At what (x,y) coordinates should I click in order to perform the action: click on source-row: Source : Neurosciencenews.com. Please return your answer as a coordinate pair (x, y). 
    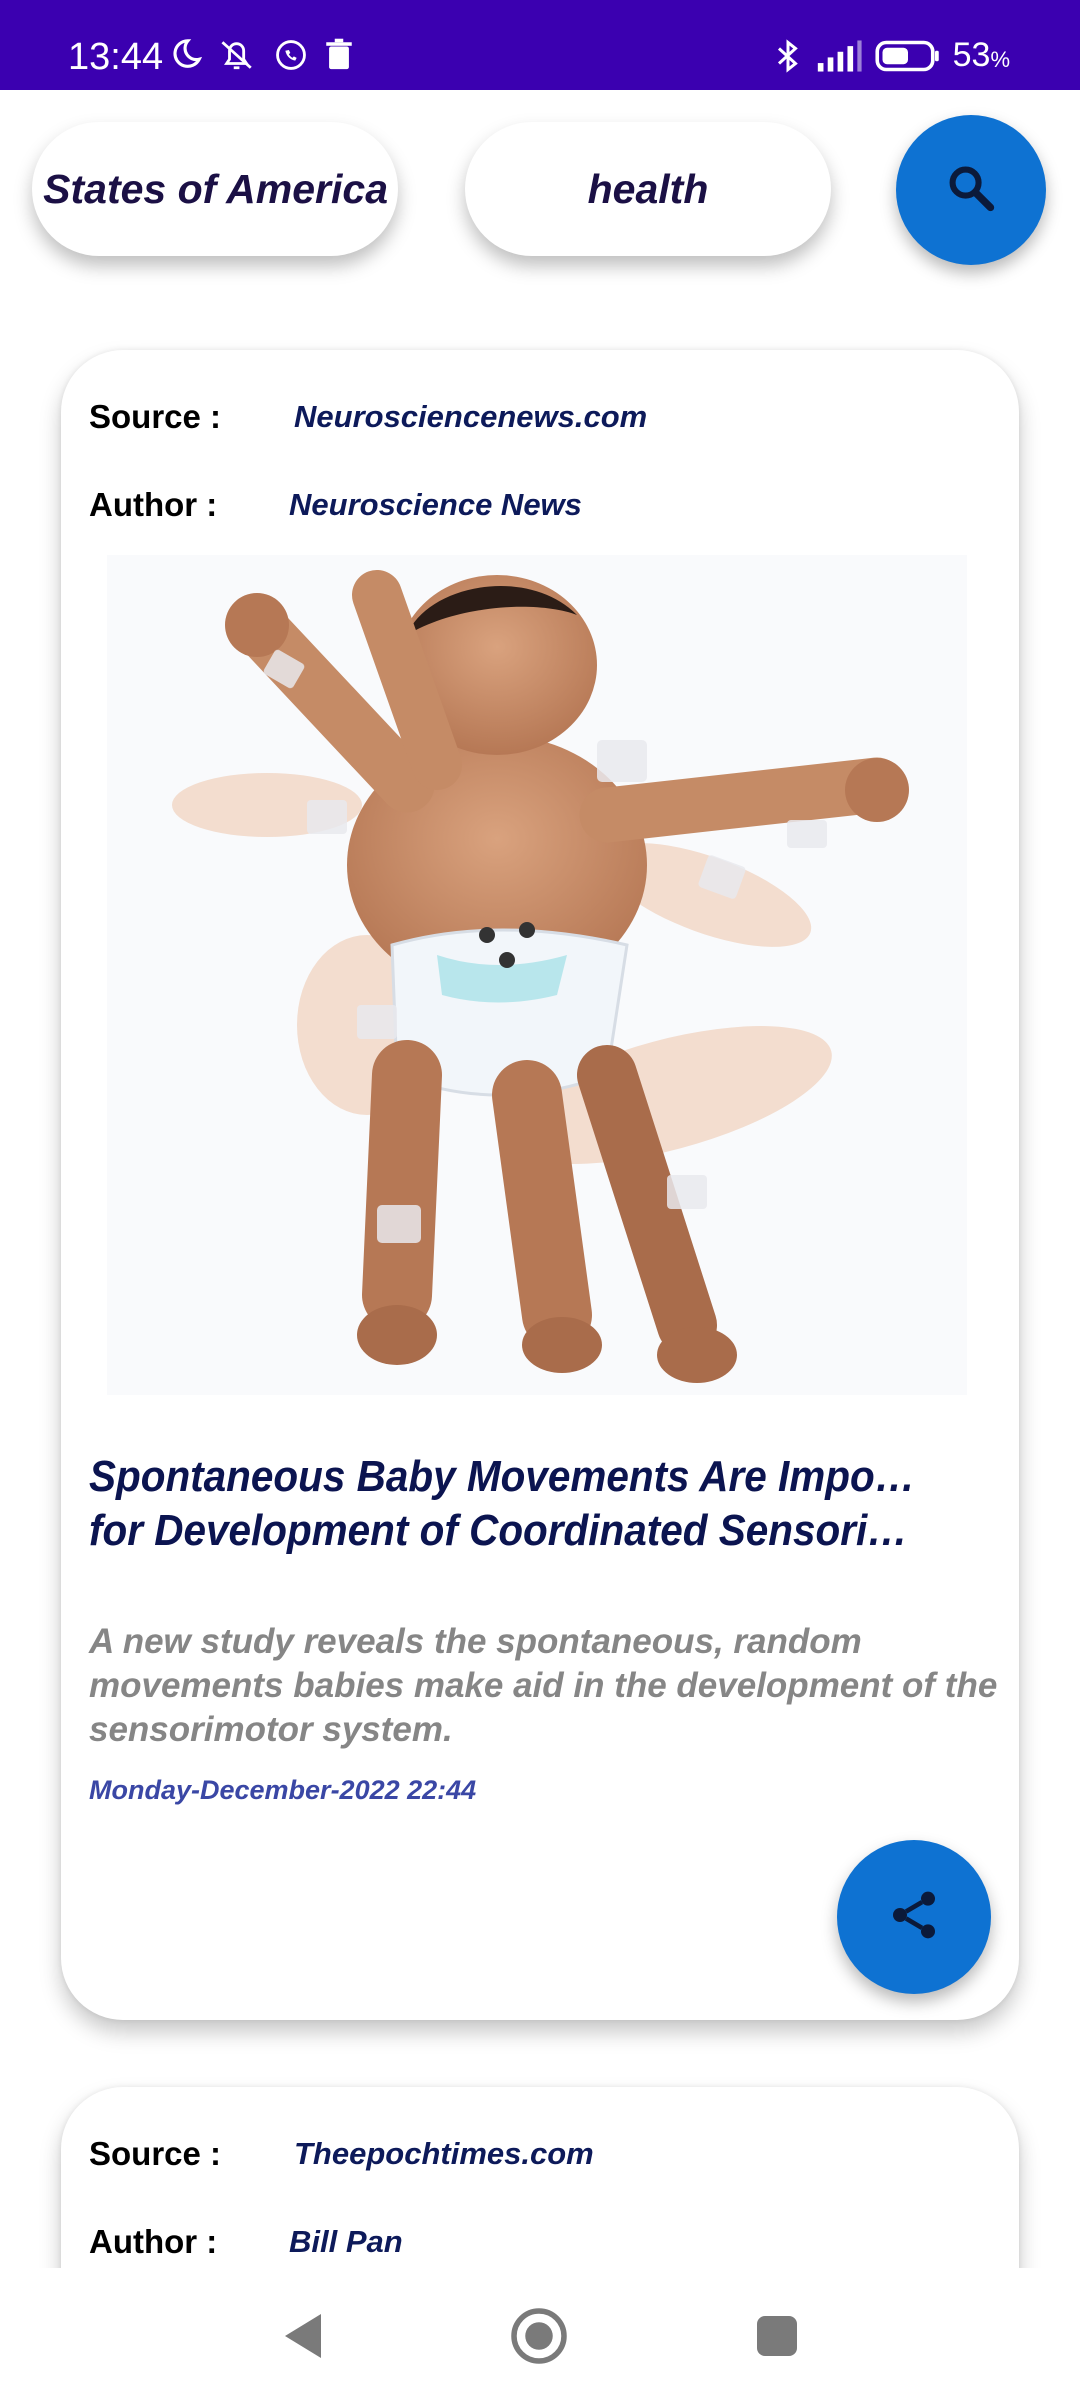
    Looking at the image, I should click on (368, 417).